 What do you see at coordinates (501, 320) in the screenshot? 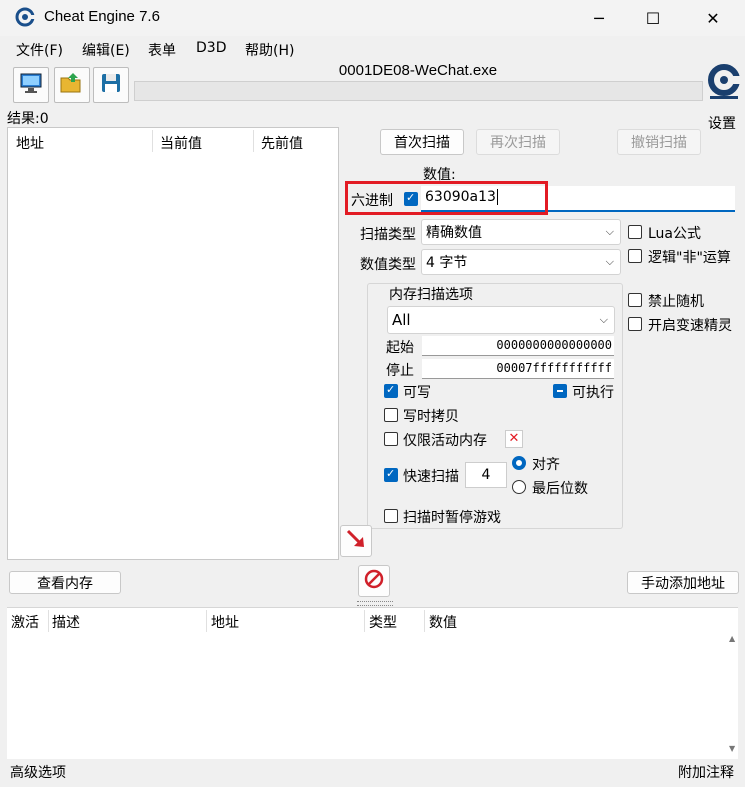
I see `memory-region-select: All ⌵` at bounding box center [501, 320].